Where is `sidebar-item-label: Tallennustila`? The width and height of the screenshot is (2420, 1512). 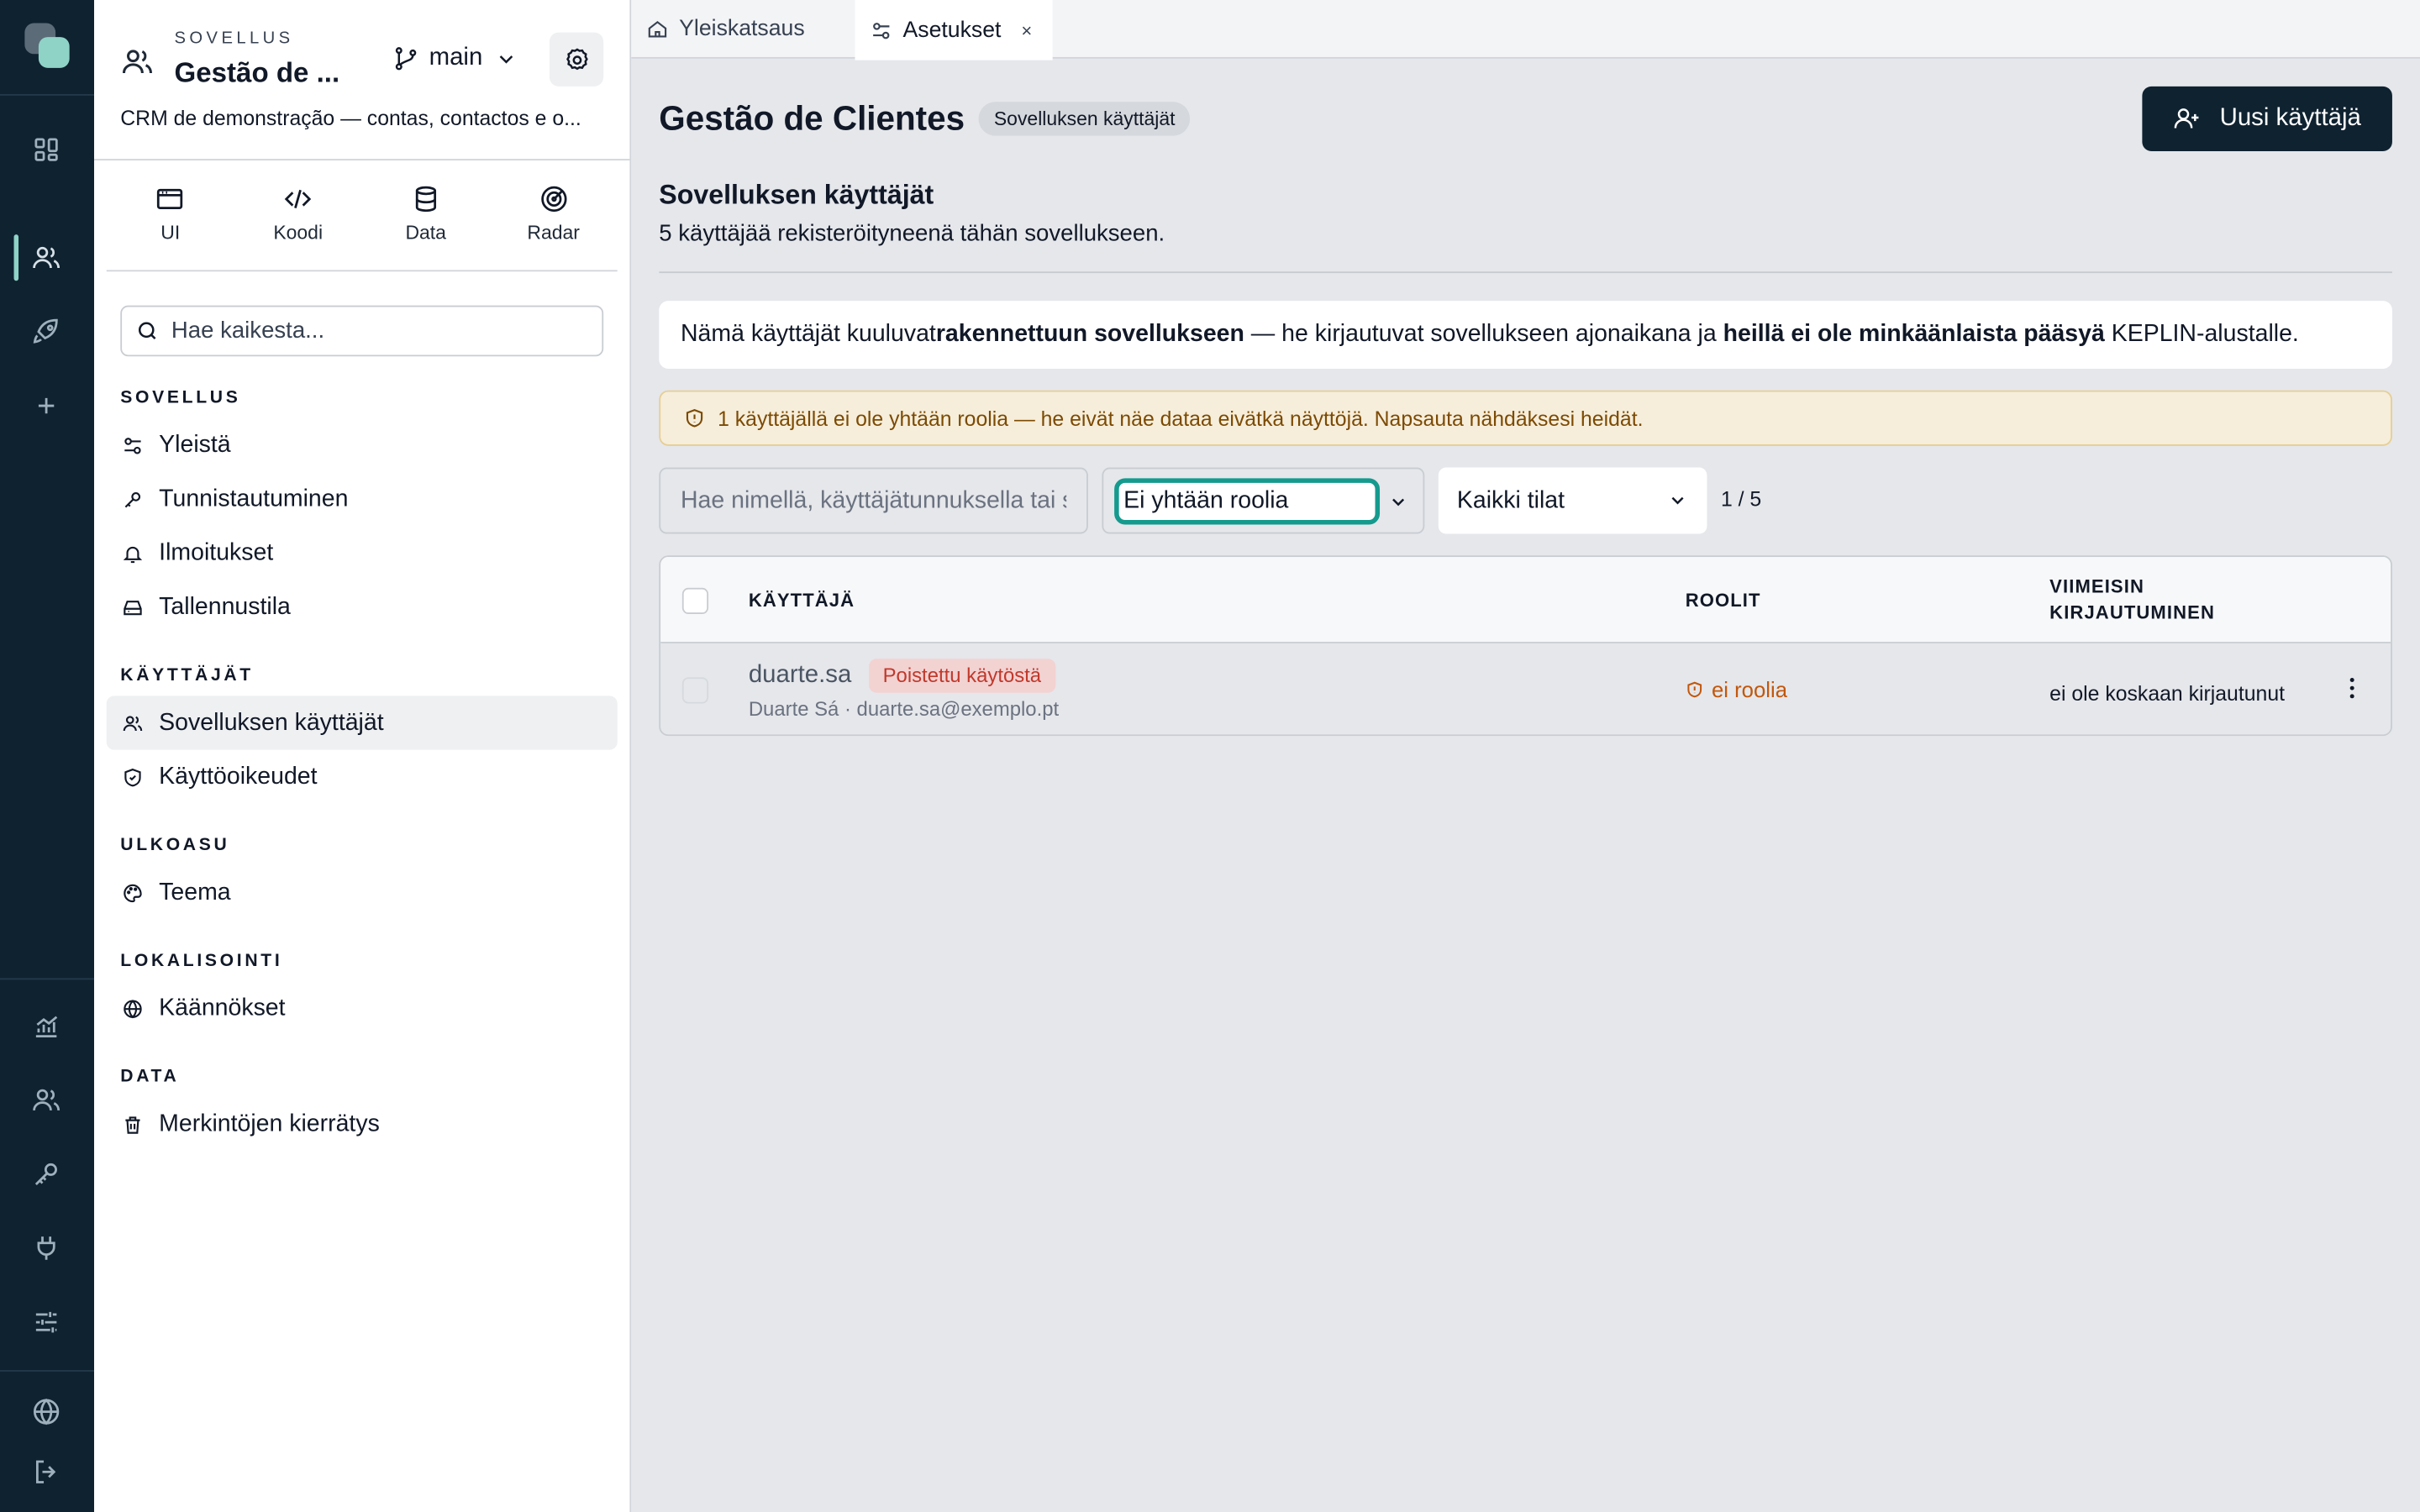
sidebar-item-label: Tallennustila is located at coordinates (225, 606).